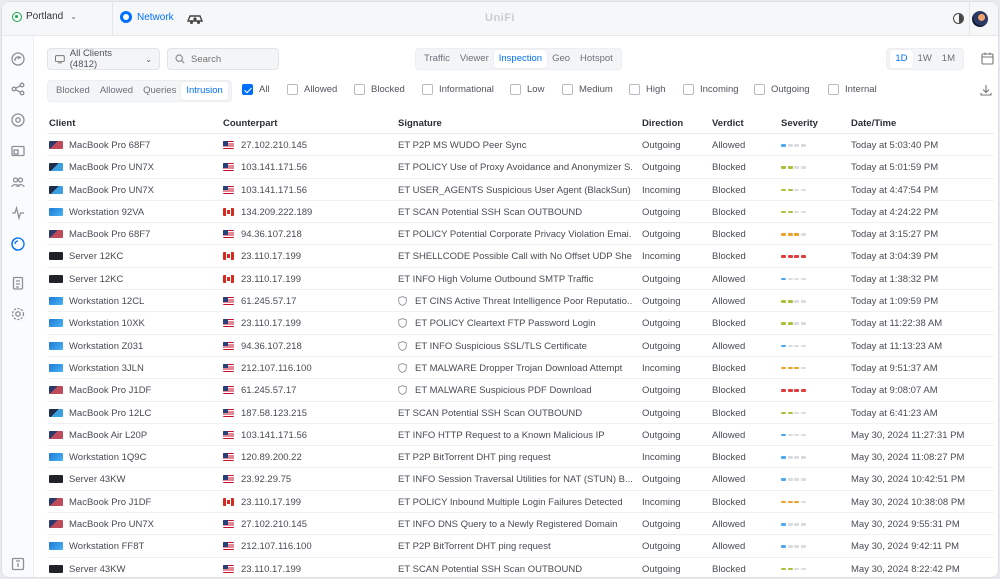 This screenshot has width=1000, height=579. Describe the element at coordinates (18, 89) in the screenshot. I see `nav-topology` at that location.